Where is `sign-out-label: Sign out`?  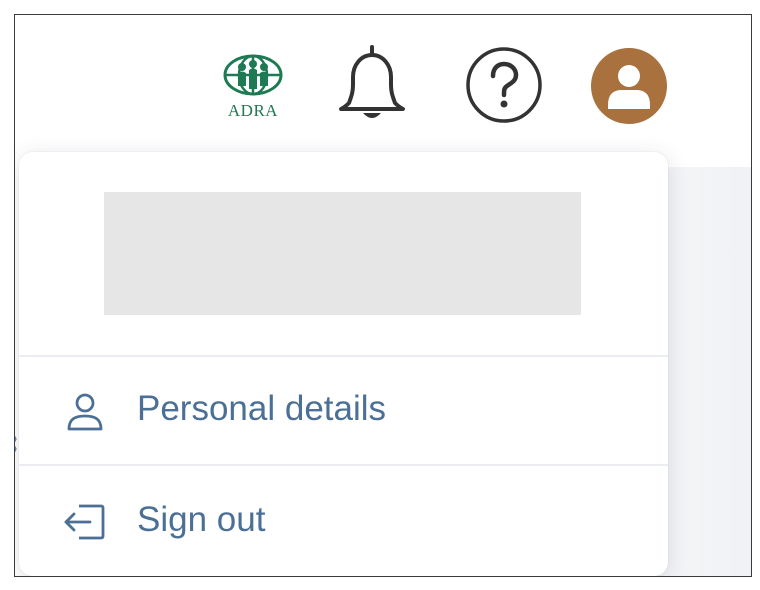
sign-out-label: Sign out is located at coordinates (201, 519).